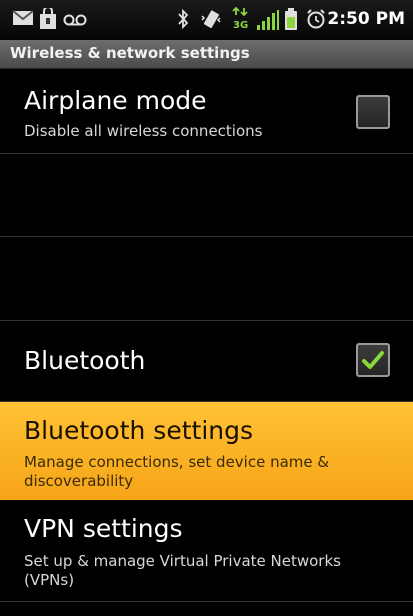  What do you see at coordinates (75, 21) in the screenshot?
I see `voicemail-icon` at bounding box center [75, 21].